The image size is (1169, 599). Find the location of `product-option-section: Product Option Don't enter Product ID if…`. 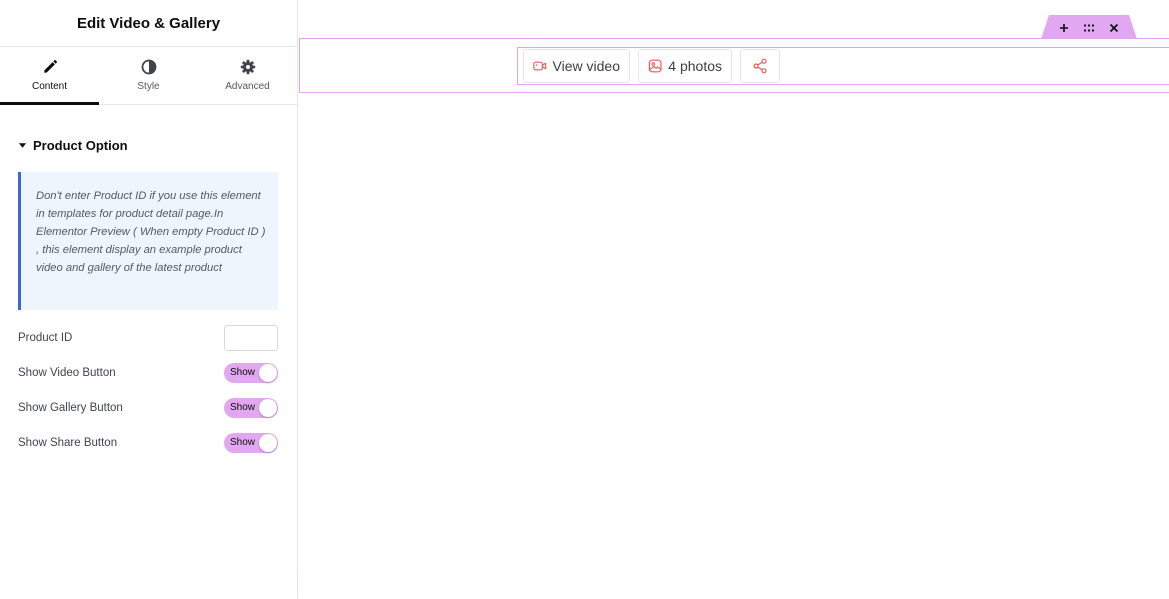

product-option-section: Product Option Don't enter Product ID if… is located at coordinates (148, 296).